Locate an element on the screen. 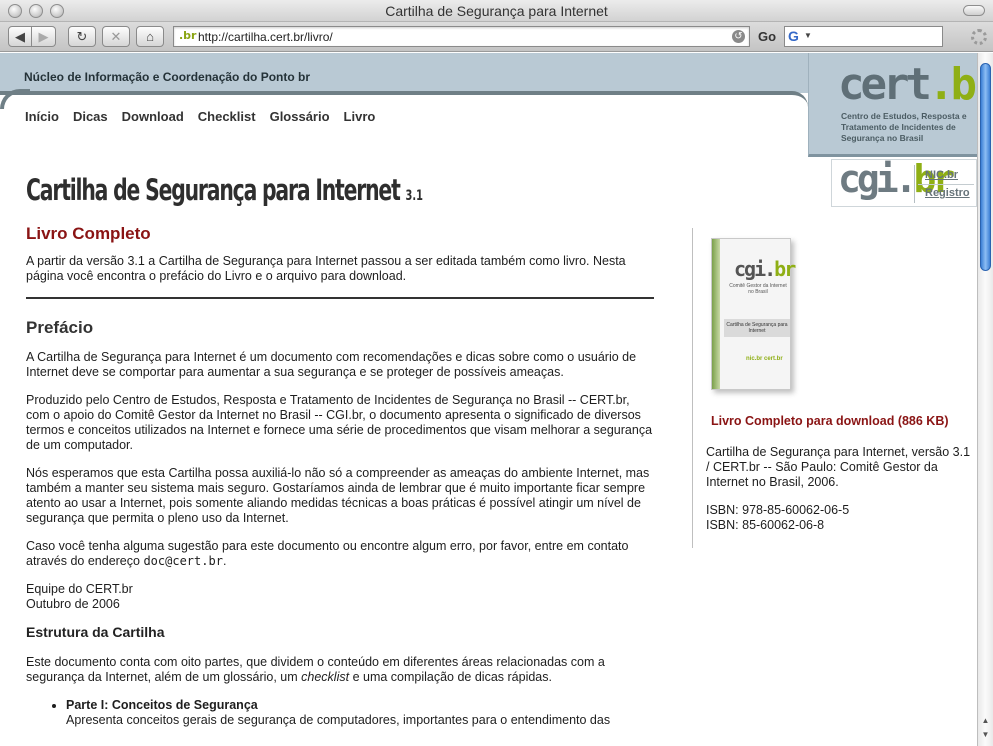 The image size is (993, 746). scroll-thumb is located at coordinates (985, 167).